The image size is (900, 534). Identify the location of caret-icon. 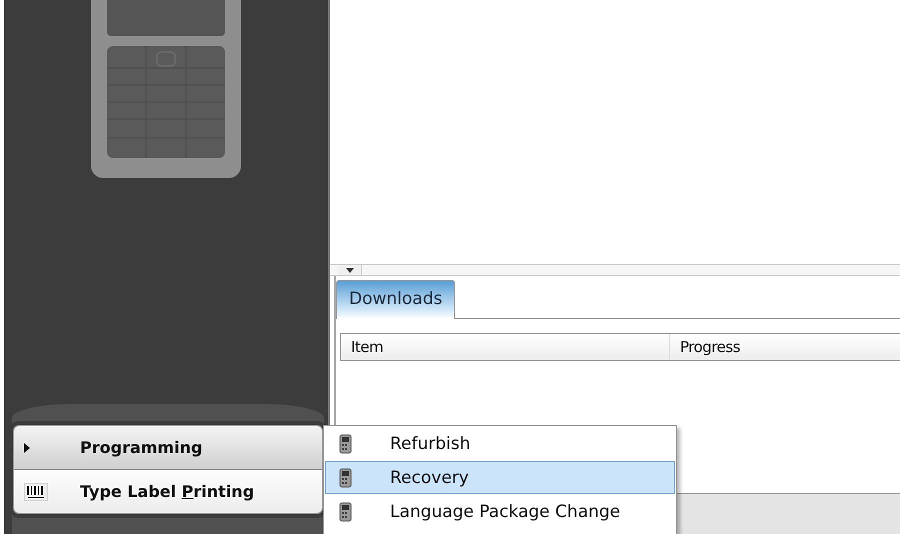
(350, 270).